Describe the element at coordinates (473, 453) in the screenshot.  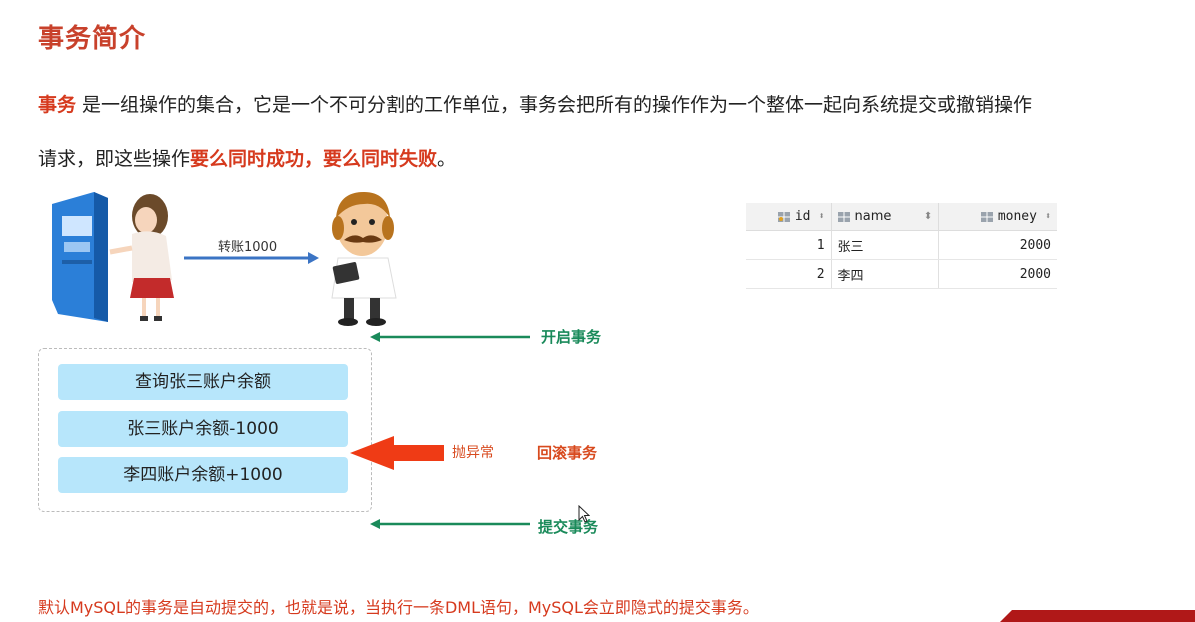
I see `exception-label: 抛异常` at that location.